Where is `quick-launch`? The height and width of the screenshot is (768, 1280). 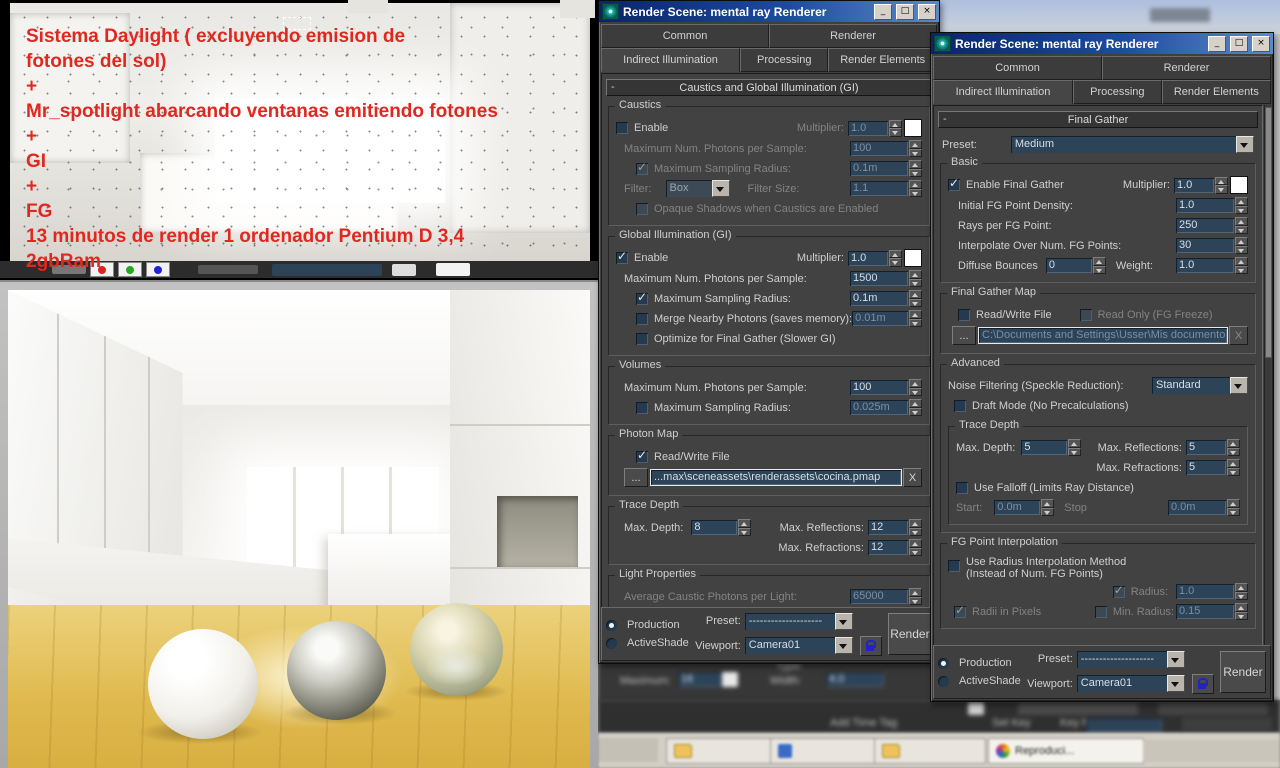 quick-launch is located at coordinates (628, 750).